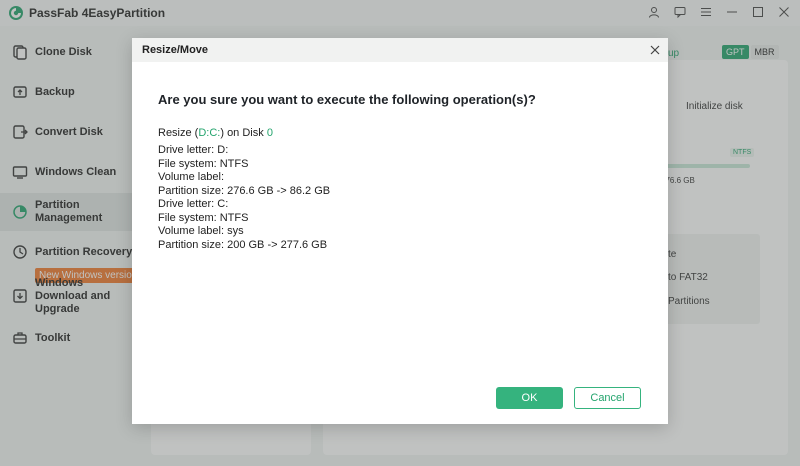  Describe the element at coordinates (209, 133) in the screenshot. I see `operation-drives: D:C:` at that location.